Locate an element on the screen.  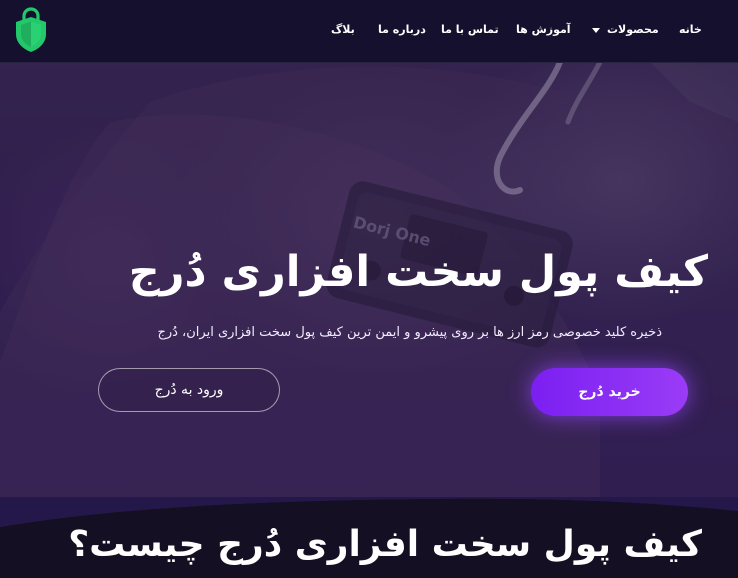
nav-products-label: محصولات is located at coordinates (633, 29).